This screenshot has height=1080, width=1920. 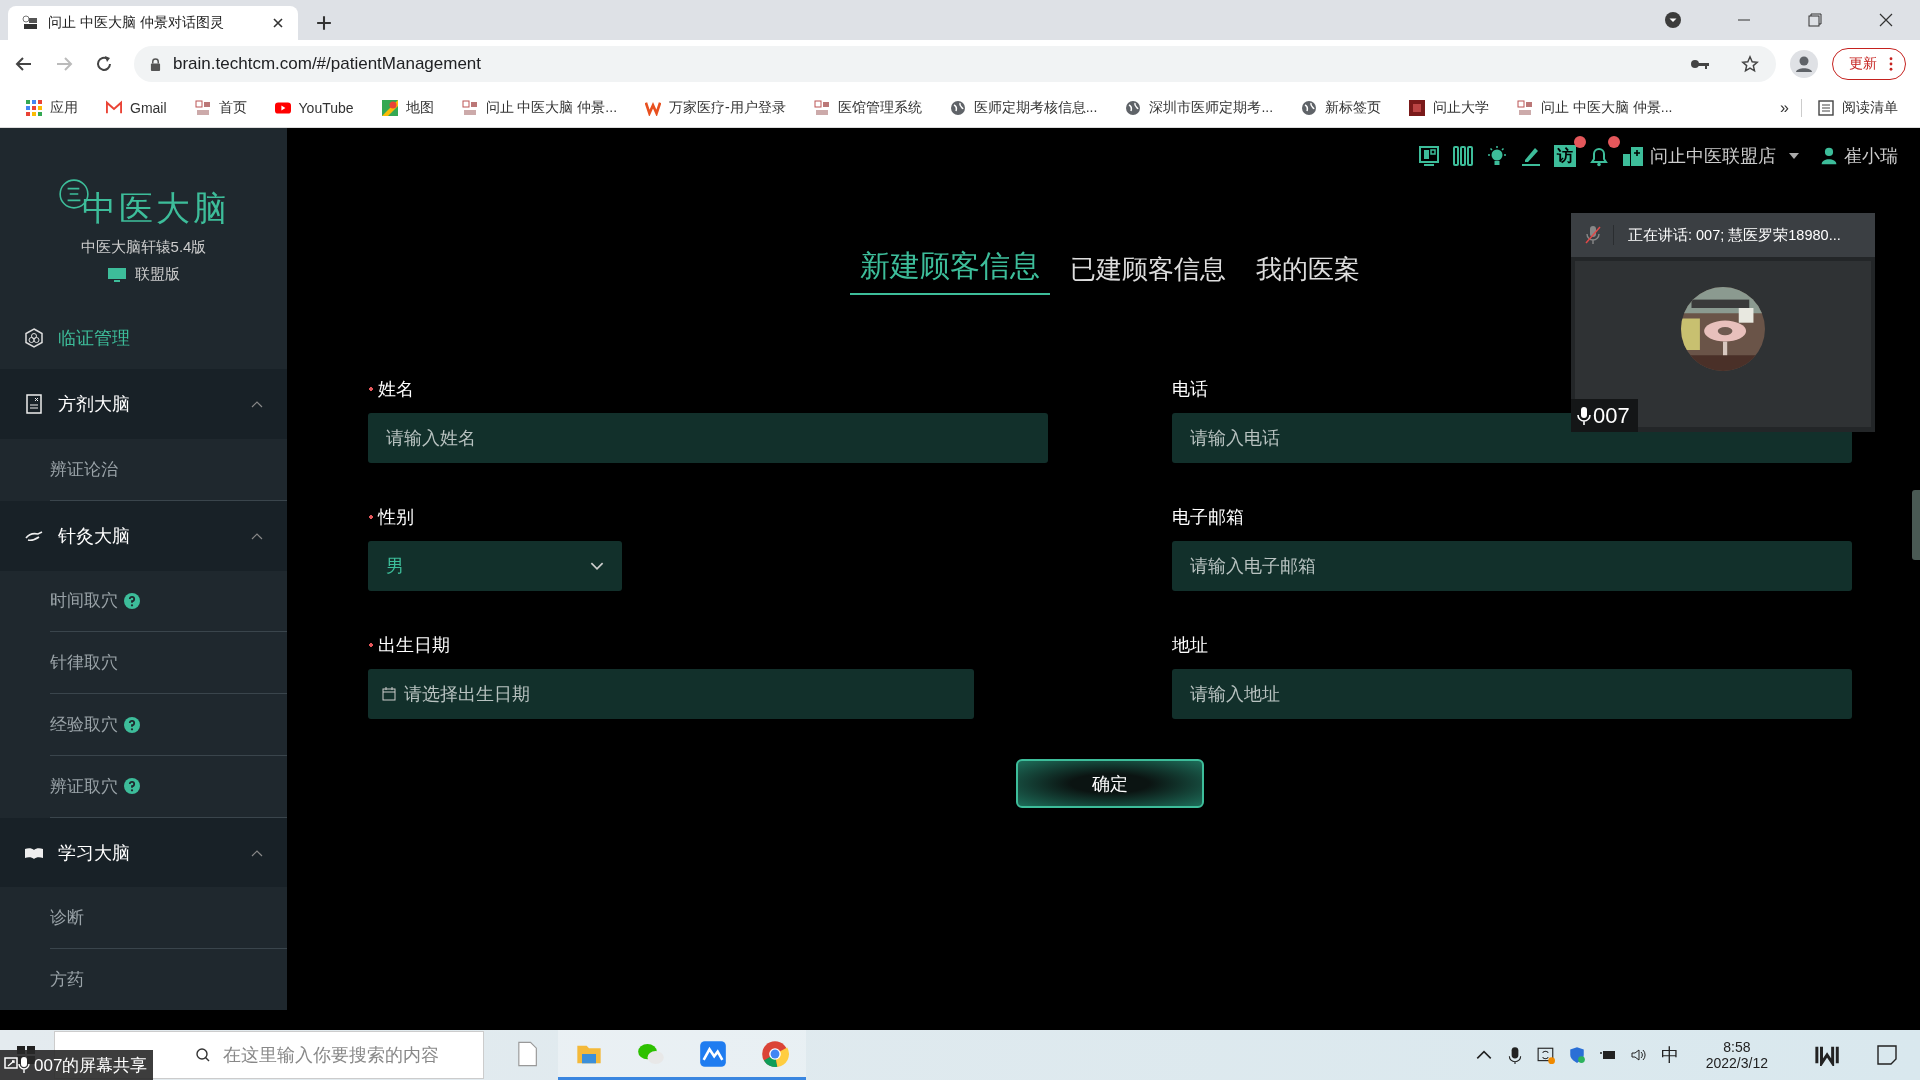 What do you see at coordinates (1208, 517) in the screenshot?
I see `field-label: 电子邮箱` at bounding box center [1208, 517].